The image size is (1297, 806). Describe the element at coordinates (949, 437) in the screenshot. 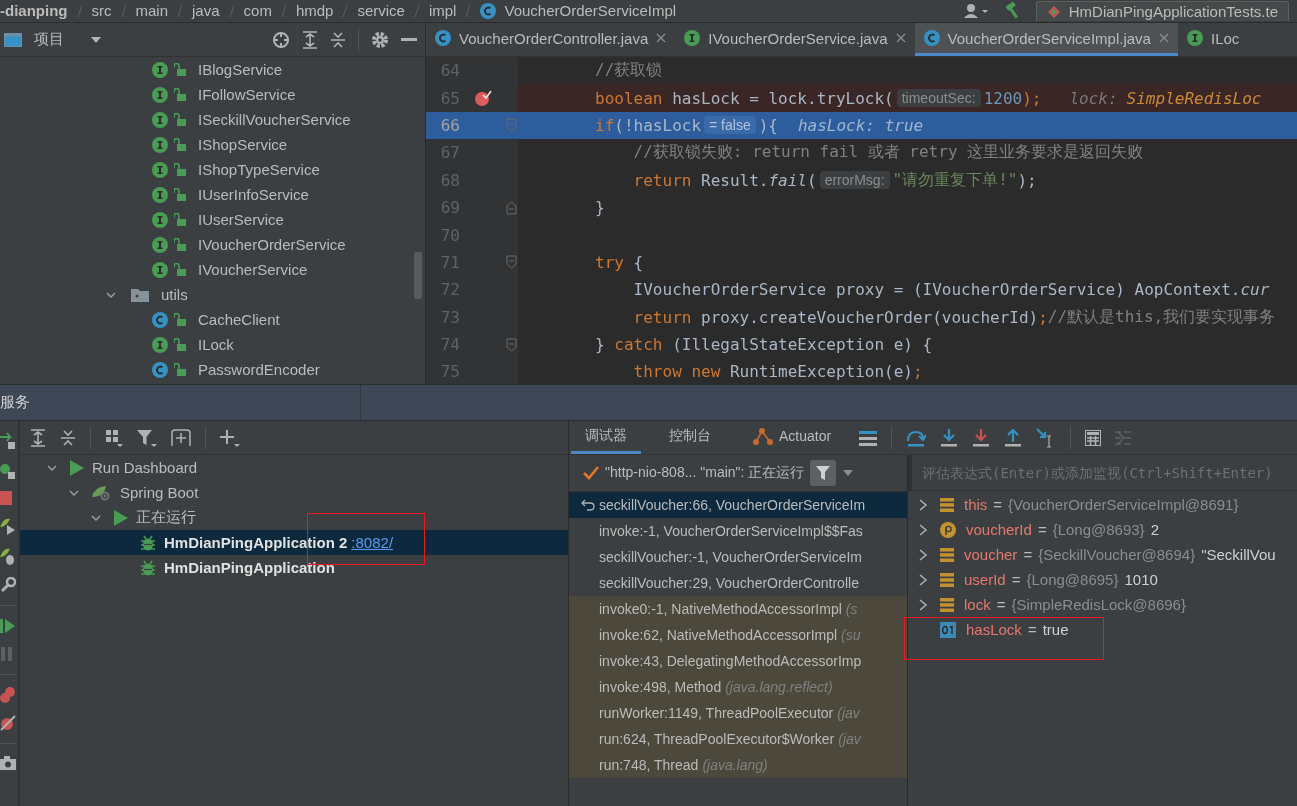

I see `step-into-icon` at that location.